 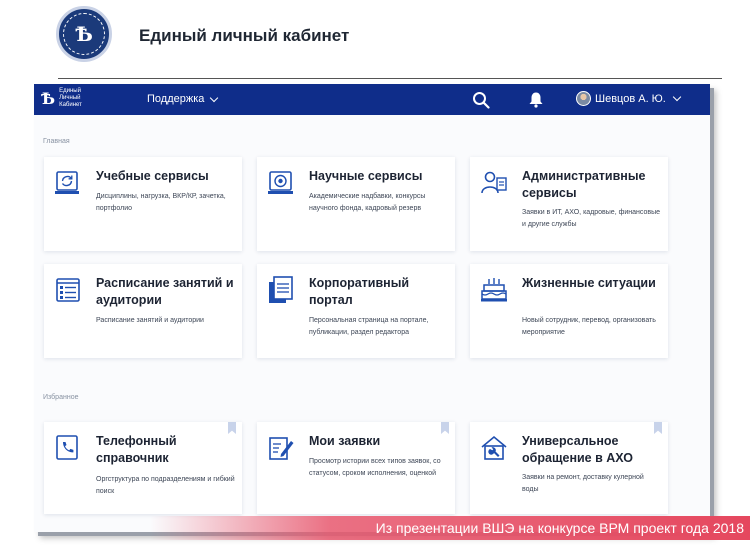 I want to click on science-target-icon, so click(x=280, y=182).